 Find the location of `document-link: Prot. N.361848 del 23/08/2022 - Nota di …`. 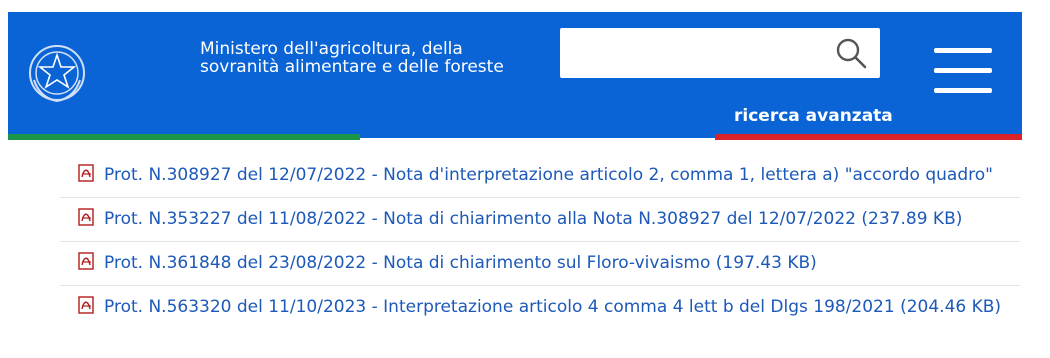

document-link: Prot. N.361848 del 23/08/2022 - Nota di … is located at coordinates (460, 263).